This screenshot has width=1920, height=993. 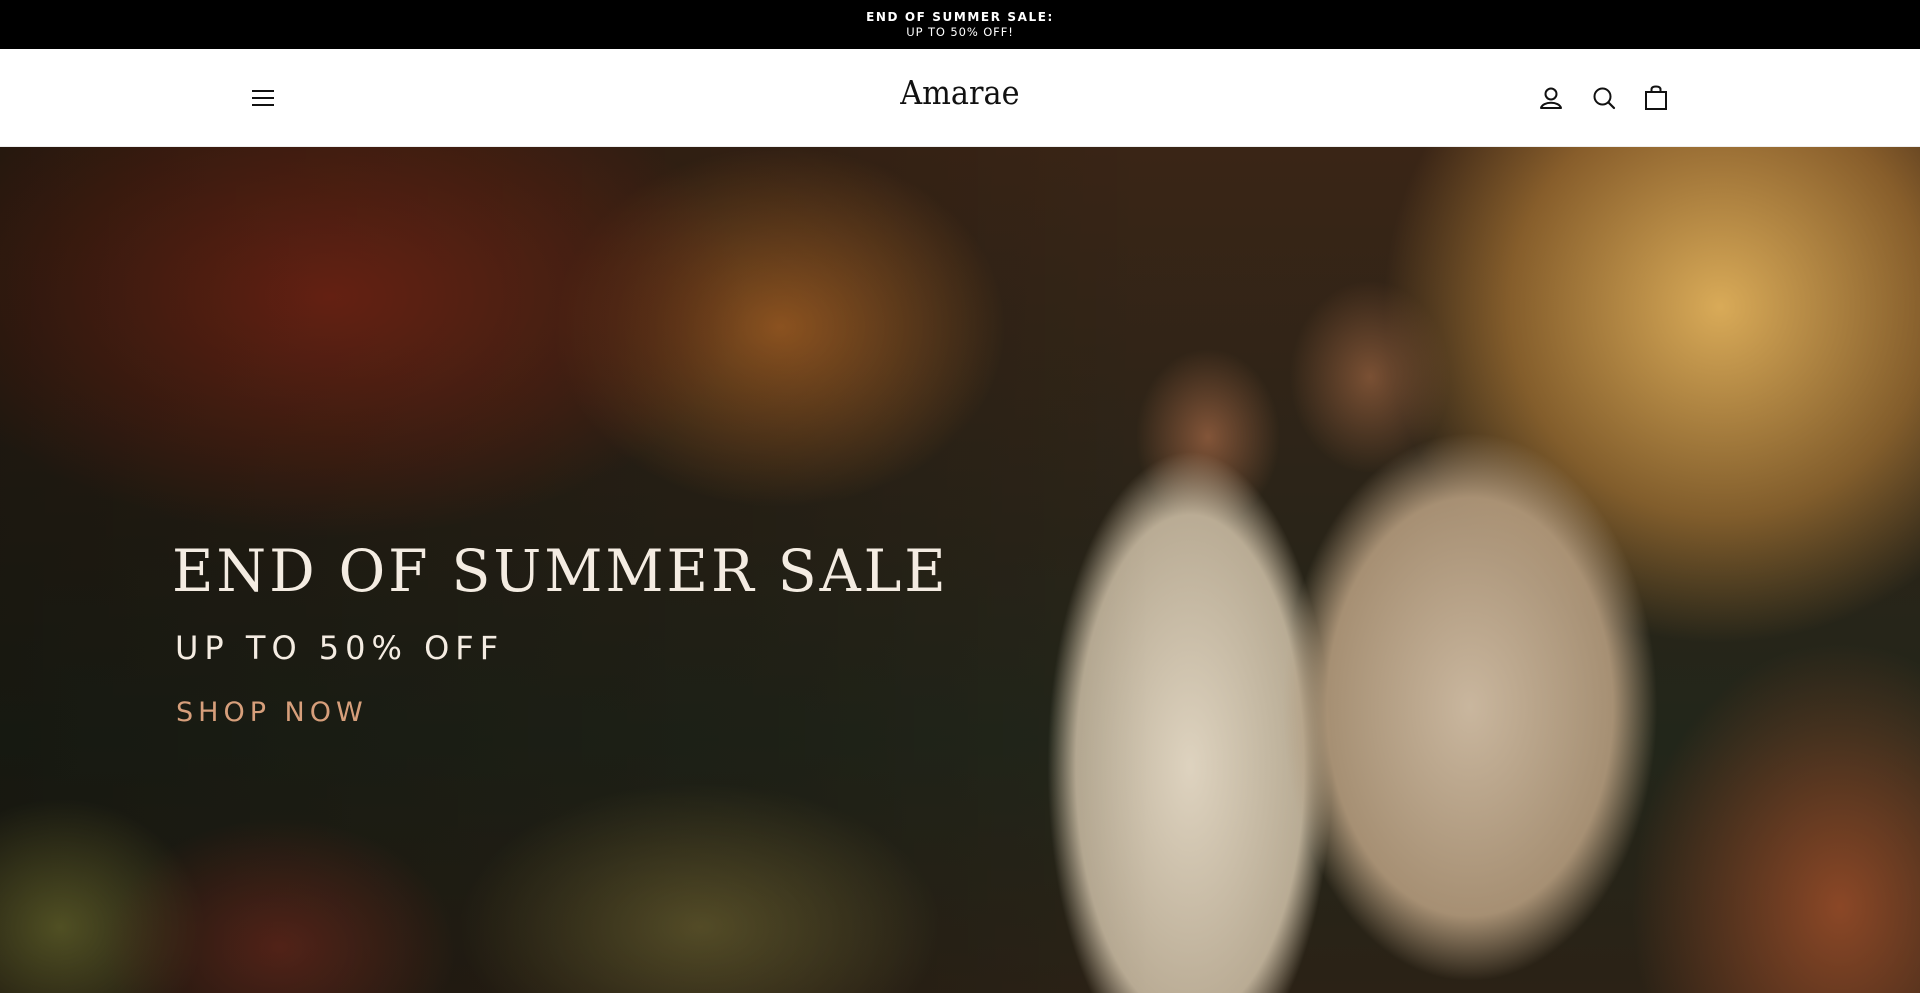 I want to click on hero-title-text: END OF SUMMER SALE, so click(x=560, y=571).